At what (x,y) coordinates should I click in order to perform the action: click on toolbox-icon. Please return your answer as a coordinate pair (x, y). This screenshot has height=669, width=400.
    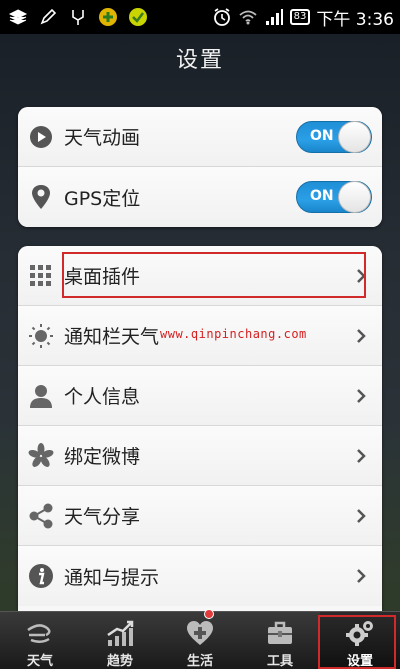
    Looking at the image, I should click on (280, 632).